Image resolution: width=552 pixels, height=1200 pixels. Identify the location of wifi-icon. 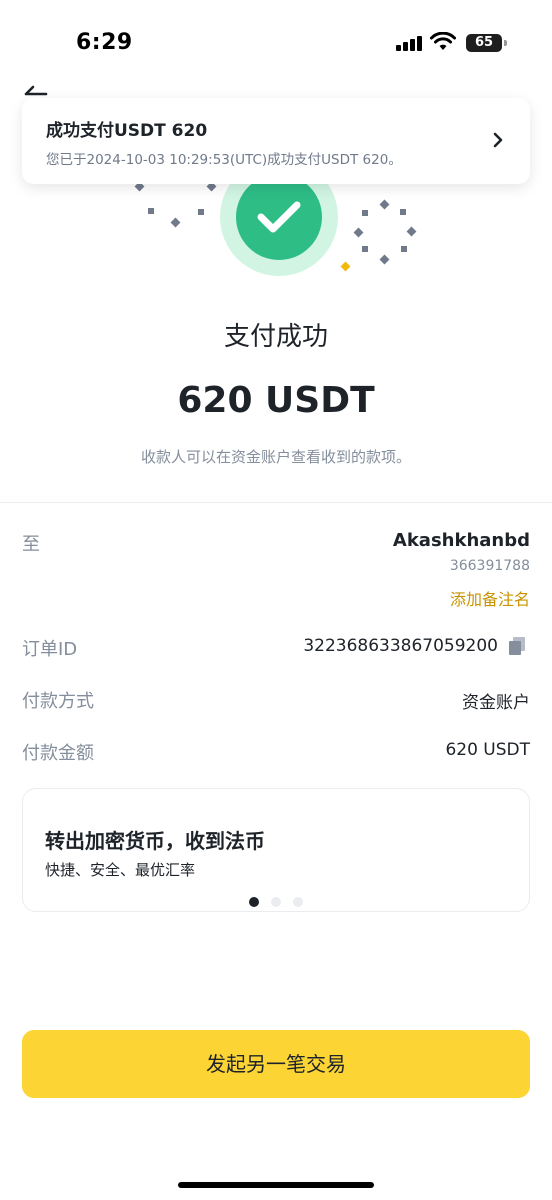
(443, 41).